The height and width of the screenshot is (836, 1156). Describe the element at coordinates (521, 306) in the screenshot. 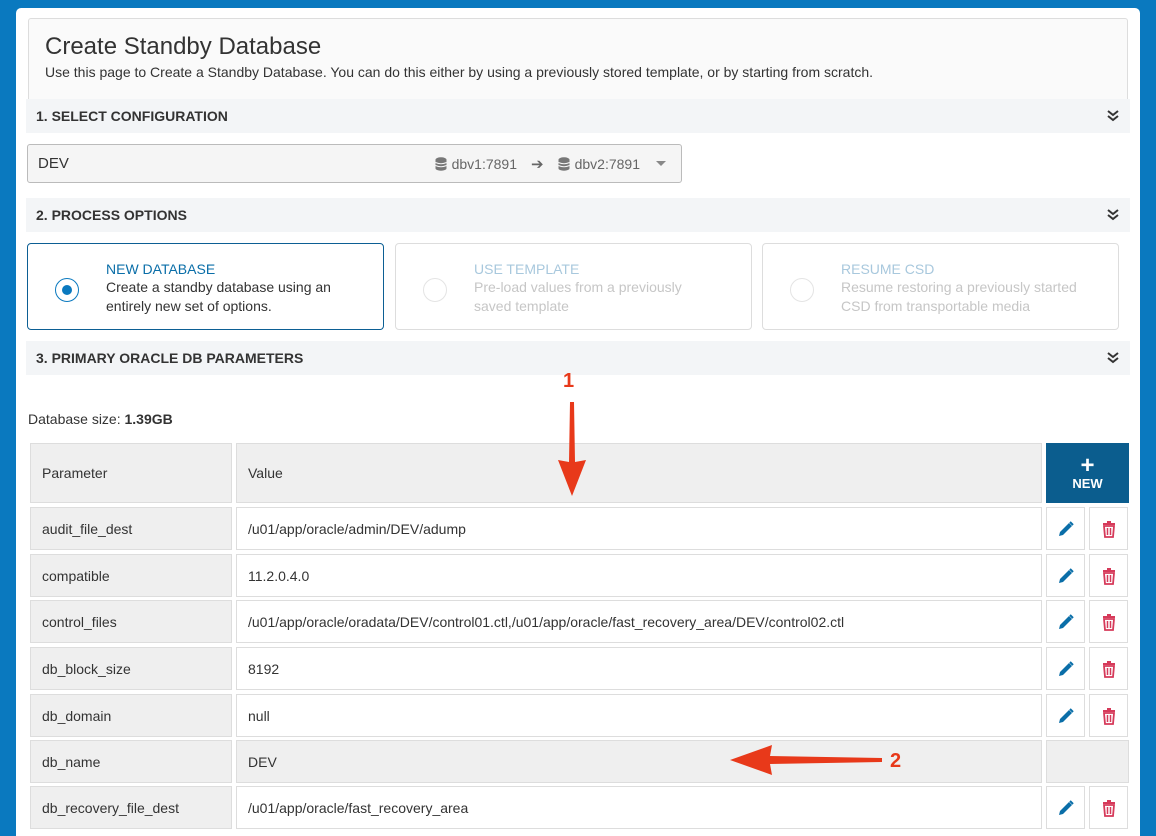

I see `option-description: saved template` at that location.